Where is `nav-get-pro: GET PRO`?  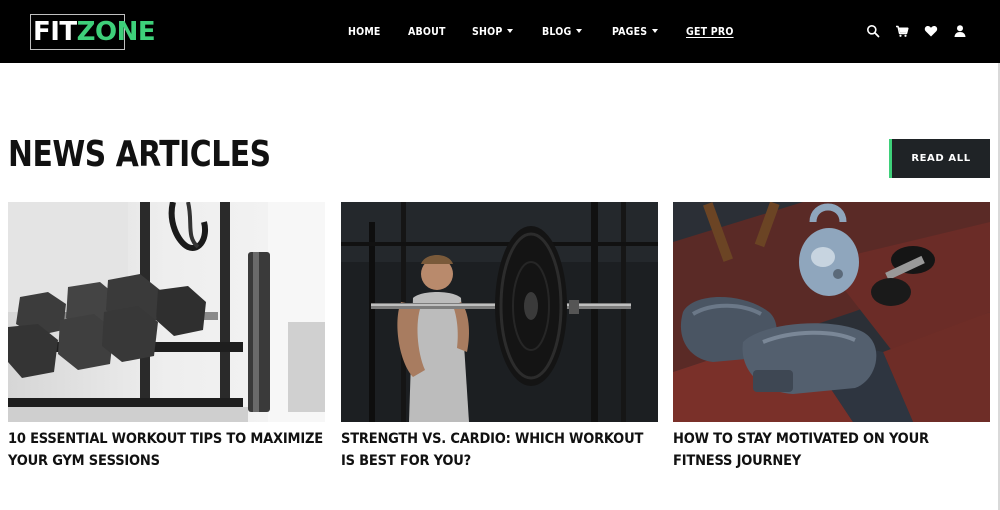 nav-get-pro: GET PRO is located at coordinates (710, 32).